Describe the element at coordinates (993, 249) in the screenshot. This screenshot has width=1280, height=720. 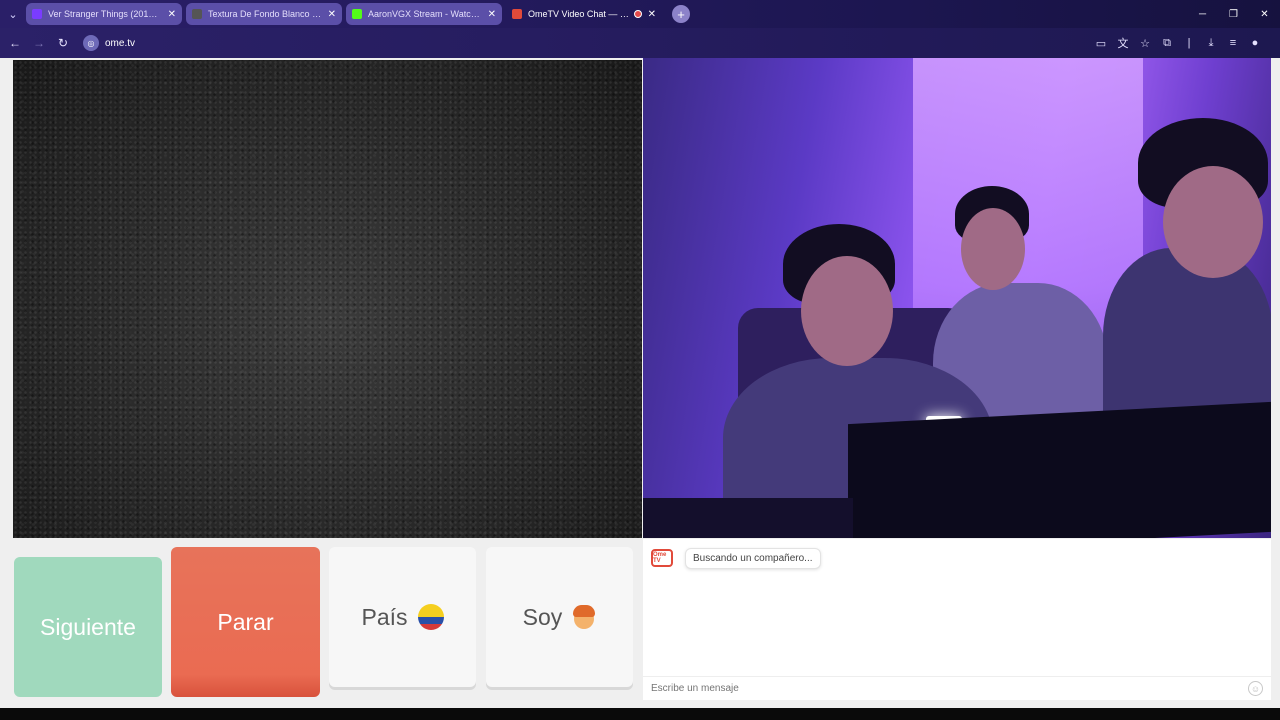
I see `person-middle-head` at that location.